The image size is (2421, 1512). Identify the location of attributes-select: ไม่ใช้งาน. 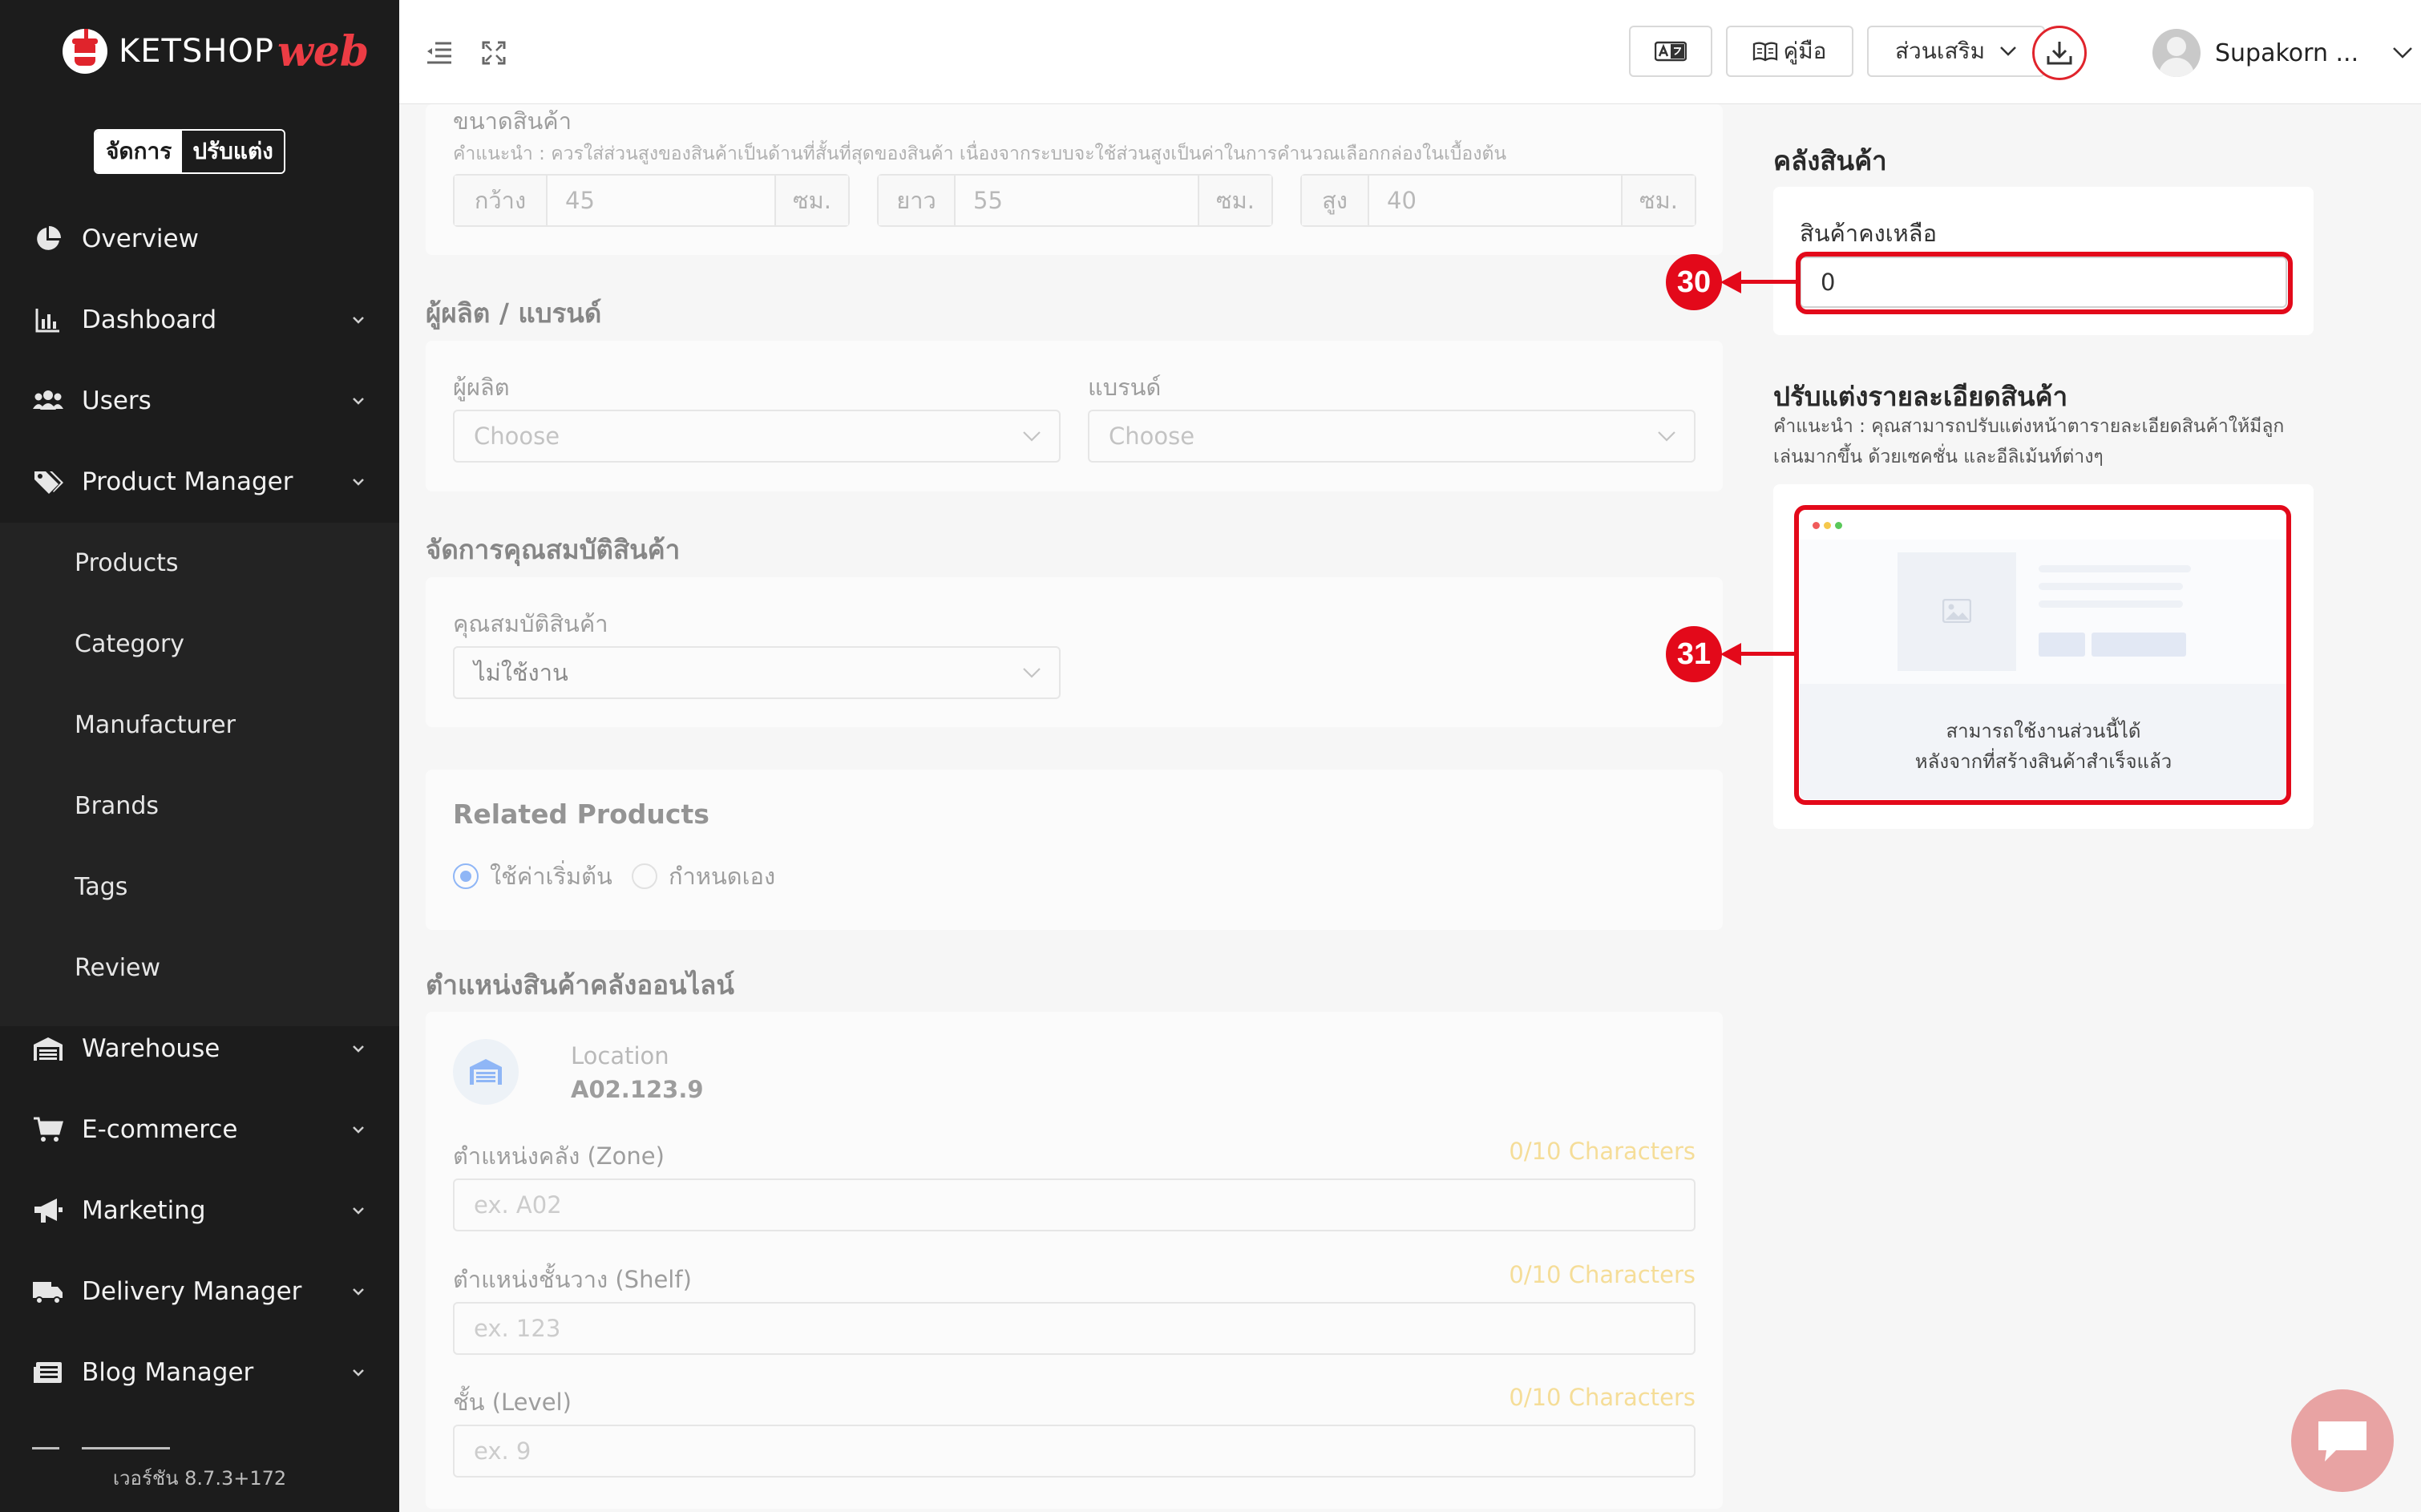
(757, 672).